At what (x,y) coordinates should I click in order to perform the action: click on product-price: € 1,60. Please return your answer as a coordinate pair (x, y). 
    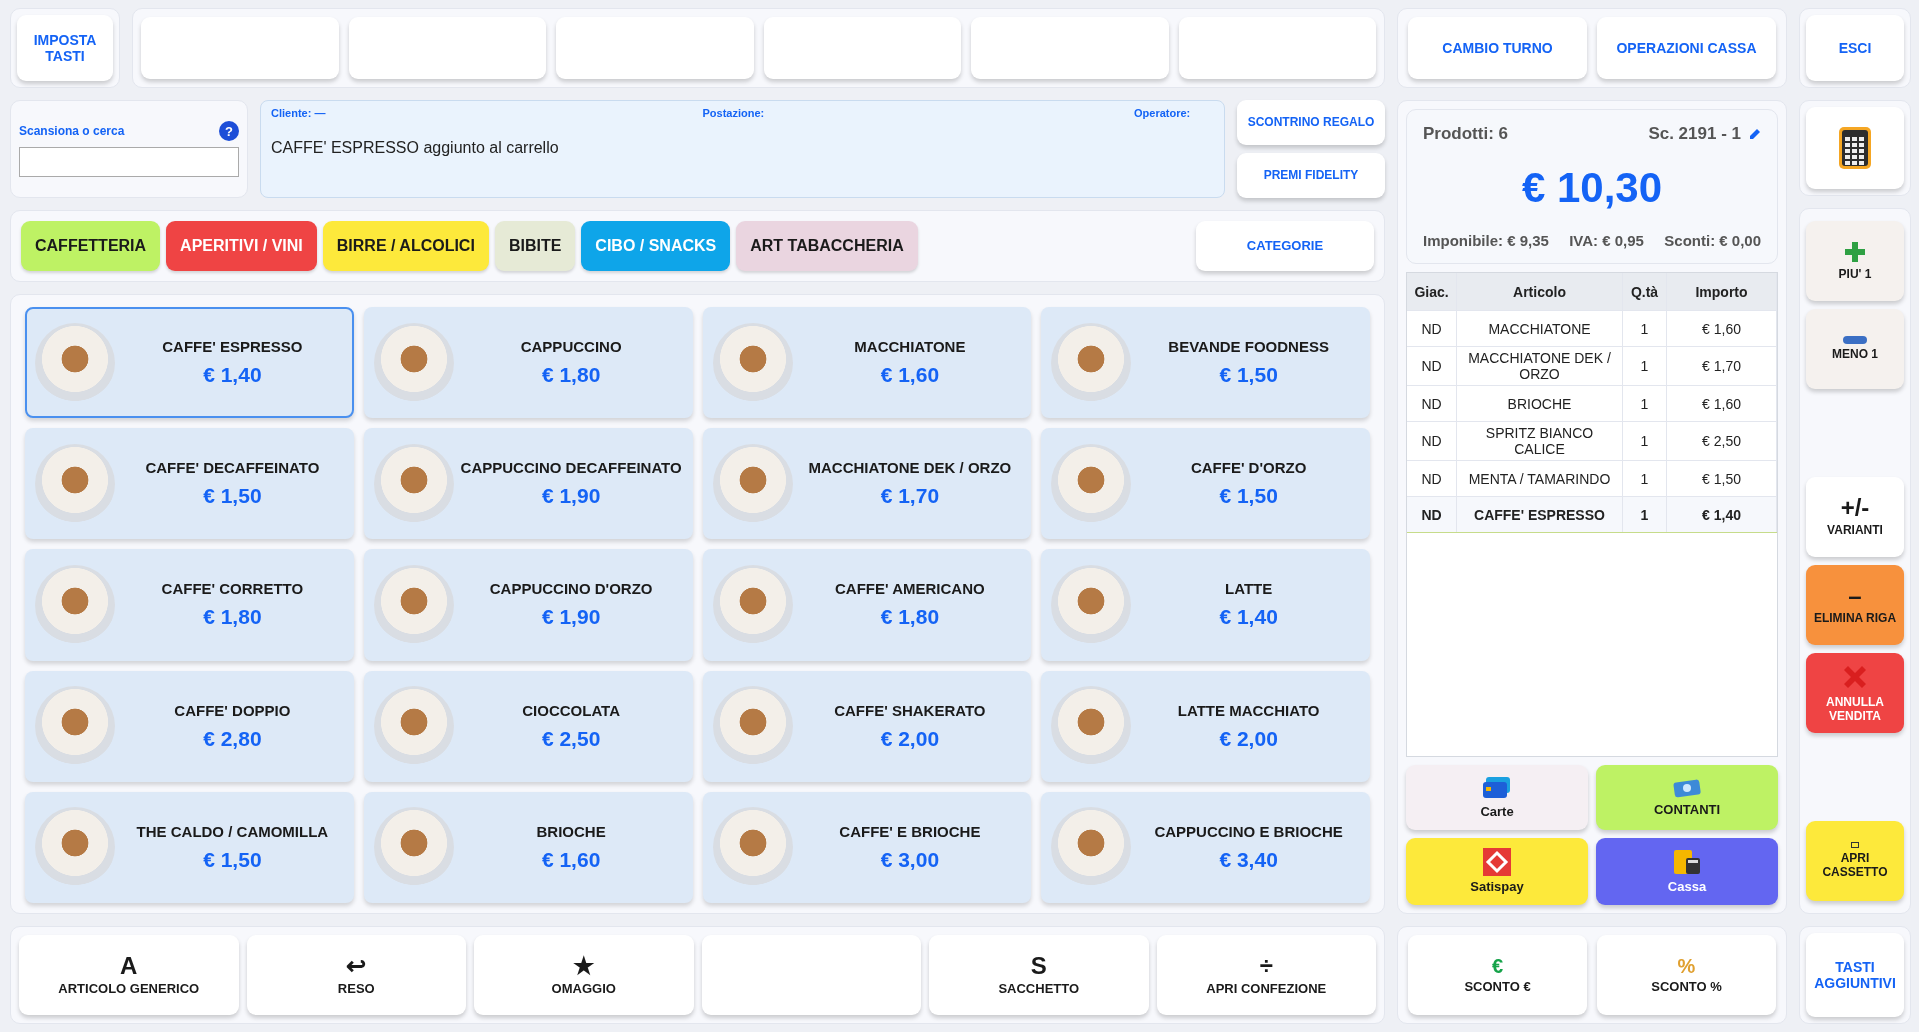
    Looking at the image, I should click on (910, 375).